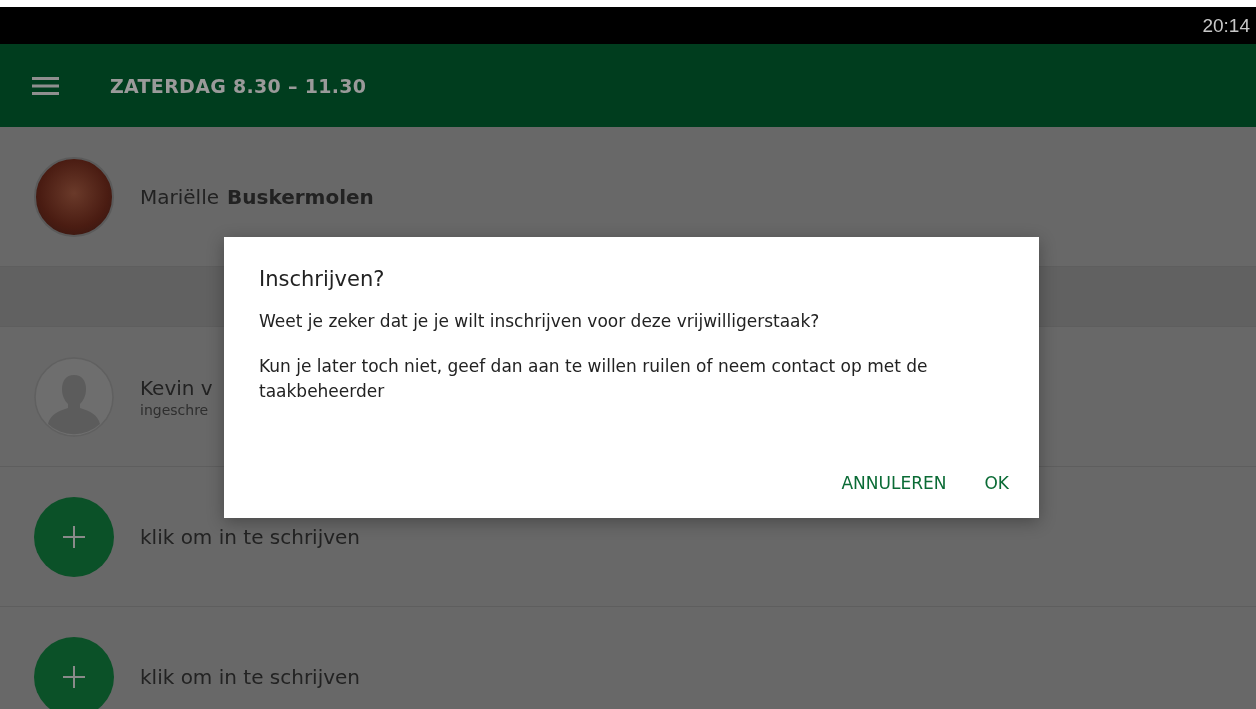 The height and width of the screenshot is (709, 1256). I want to click on first-name: Mariëlle, so click(179, 196).